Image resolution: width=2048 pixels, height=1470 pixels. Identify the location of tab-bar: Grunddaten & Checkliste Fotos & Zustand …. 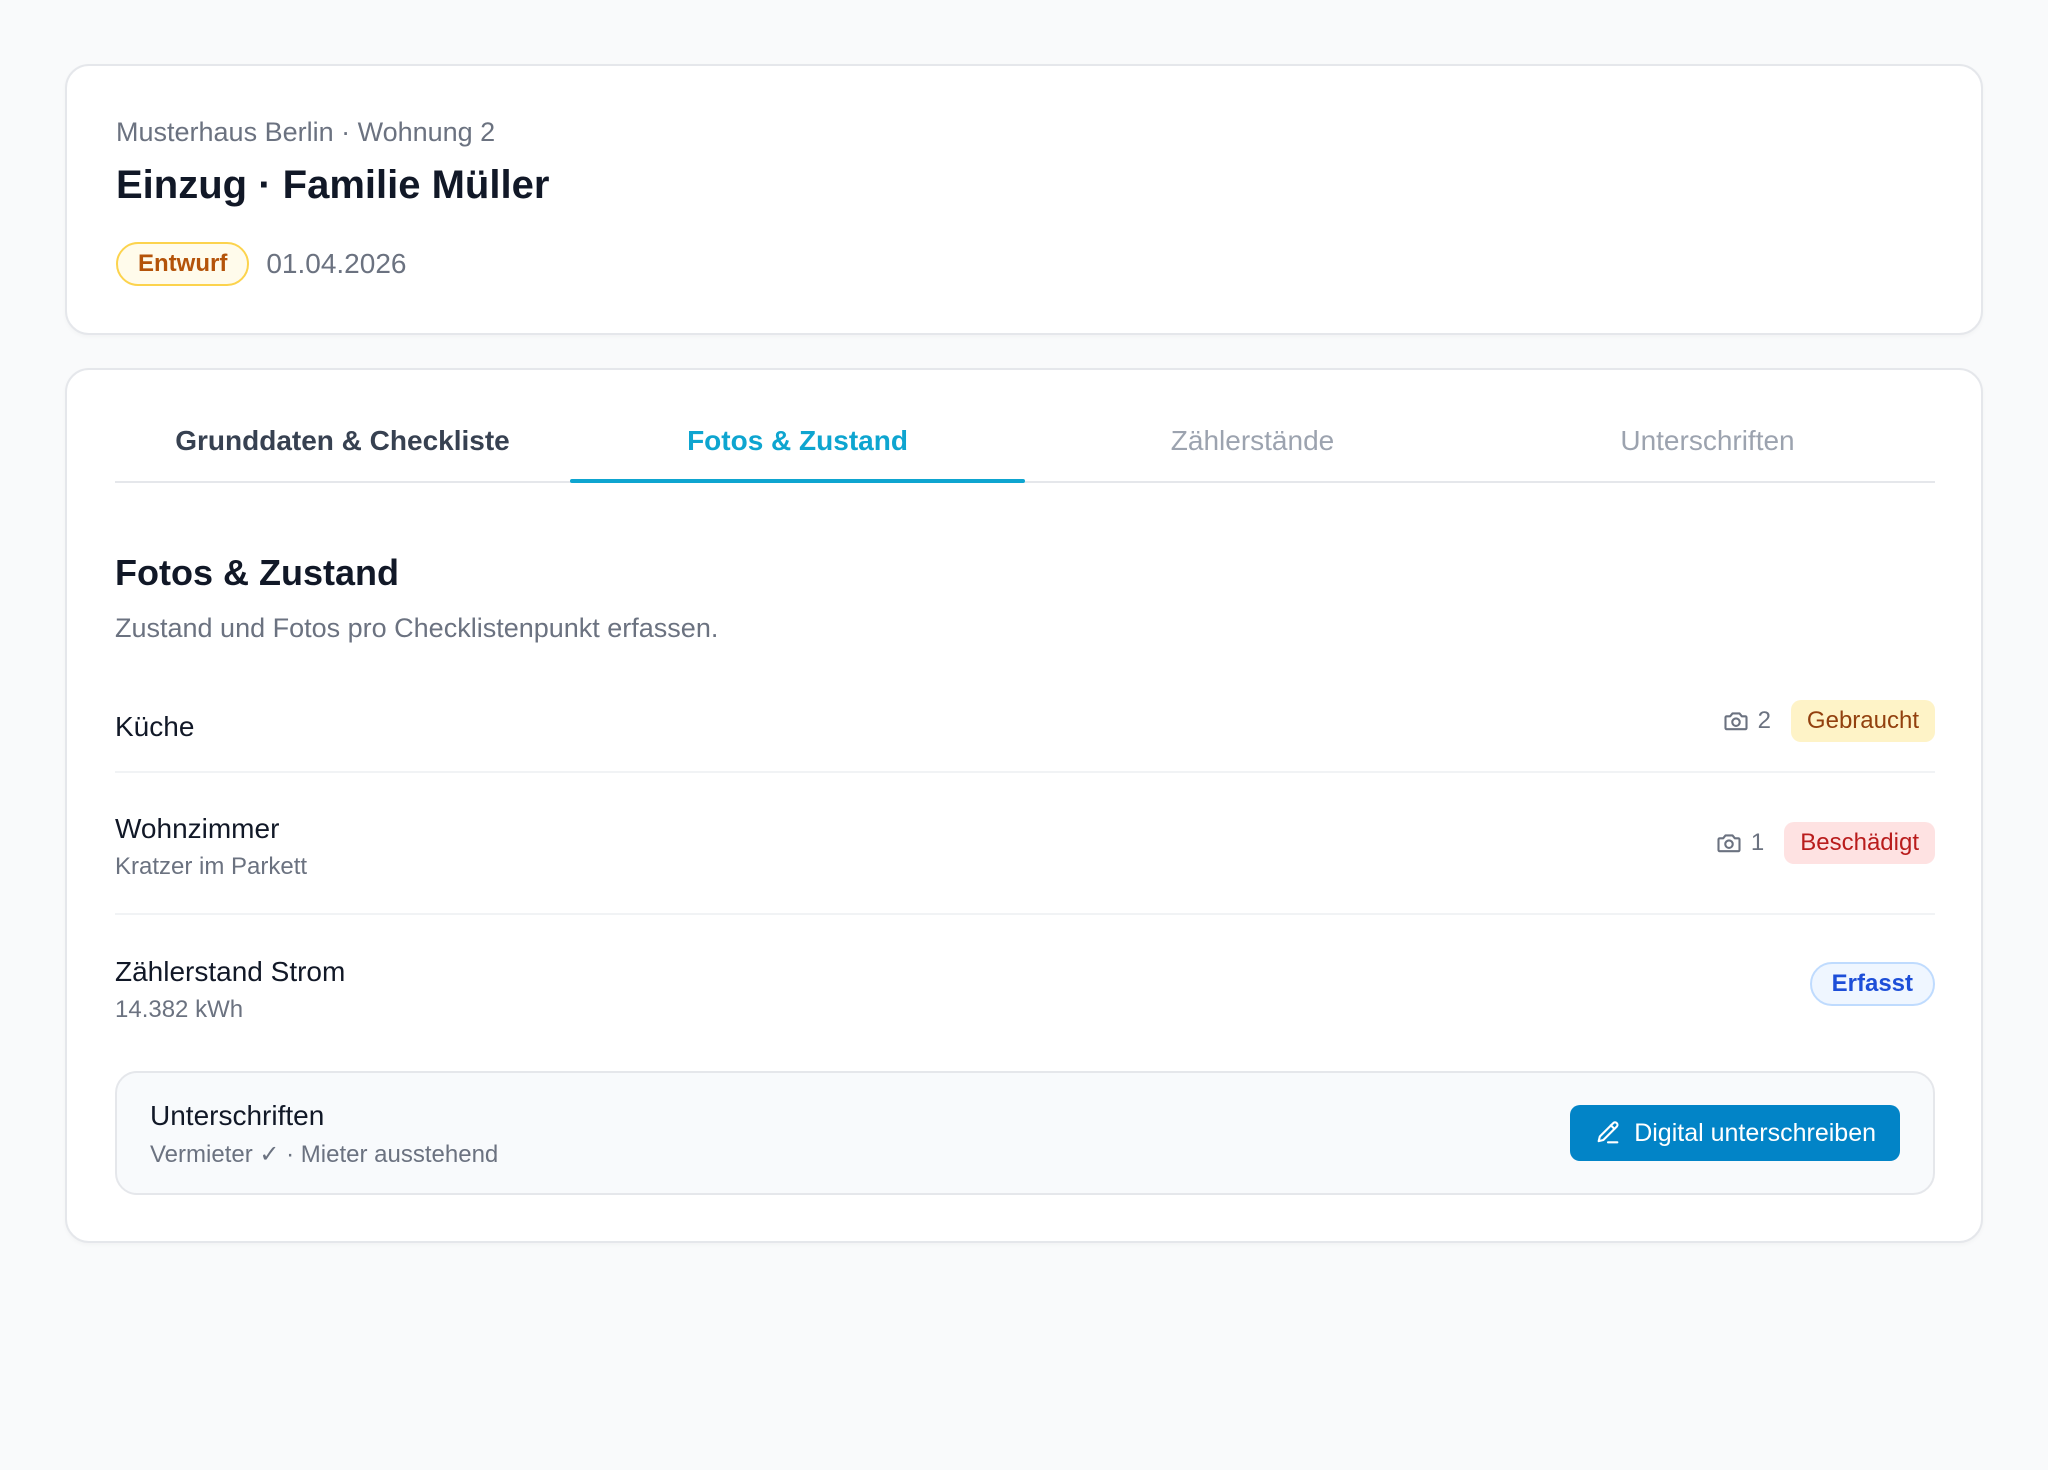
(1025, 426).